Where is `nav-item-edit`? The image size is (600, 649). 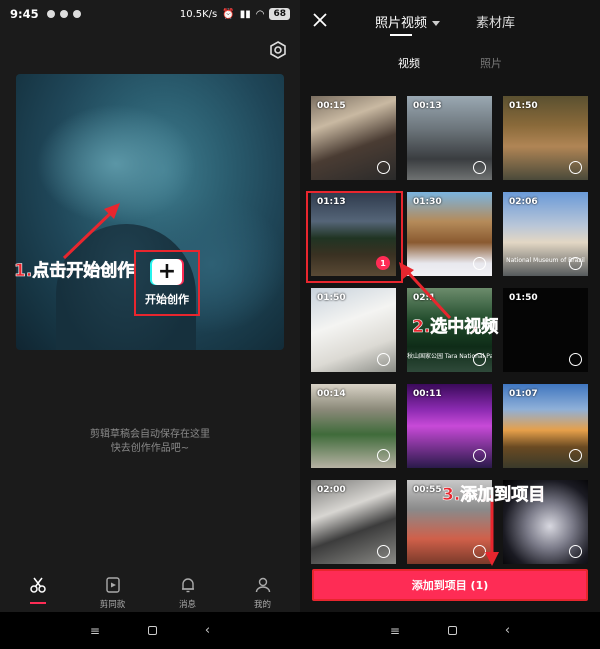 nav-item-edit is located at coordinates (37, 590).